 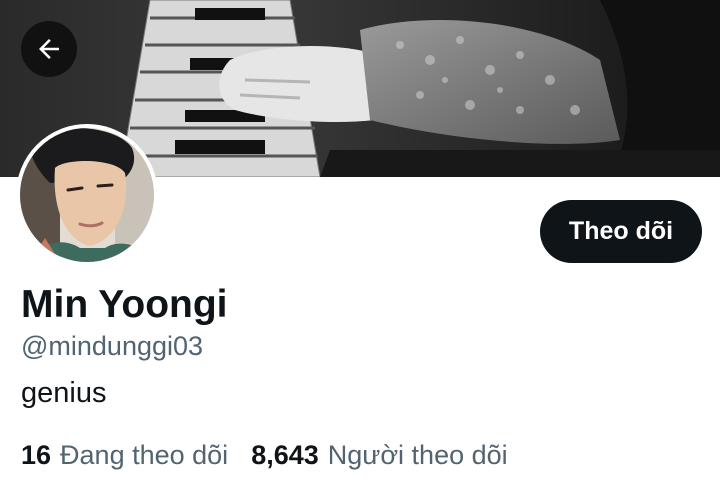 What do you see at coordinates (36, 455) in the screenshot?
I see `following-count: 16` at bounding box center [36, 455].